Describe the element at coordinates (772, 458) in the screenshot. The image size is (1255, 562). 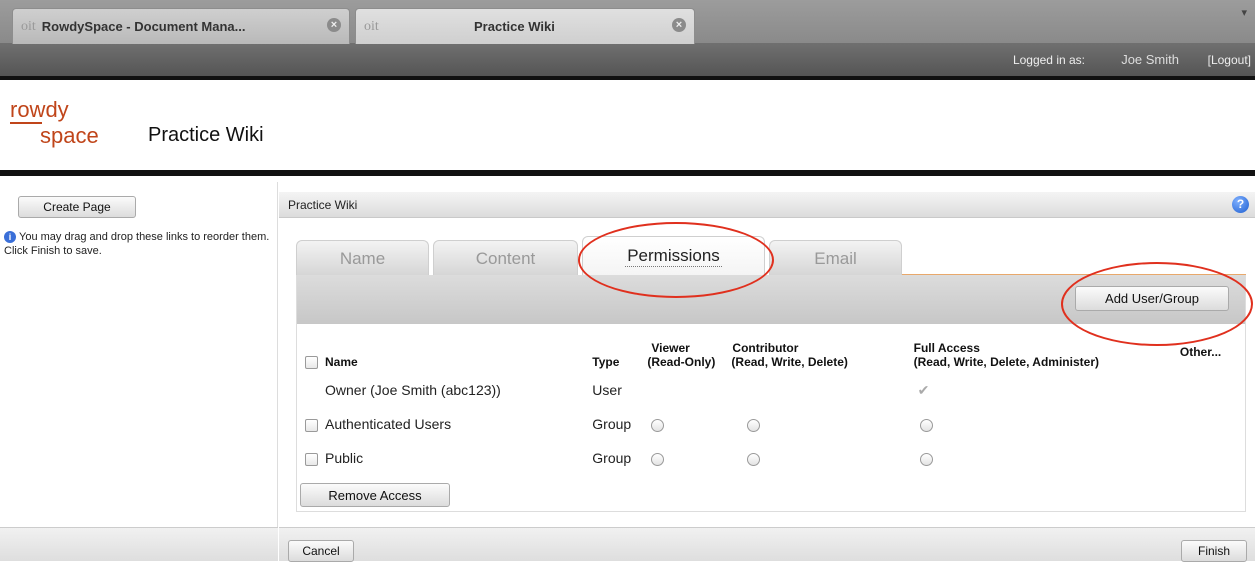
I see `table-row: Public Group` at that location.